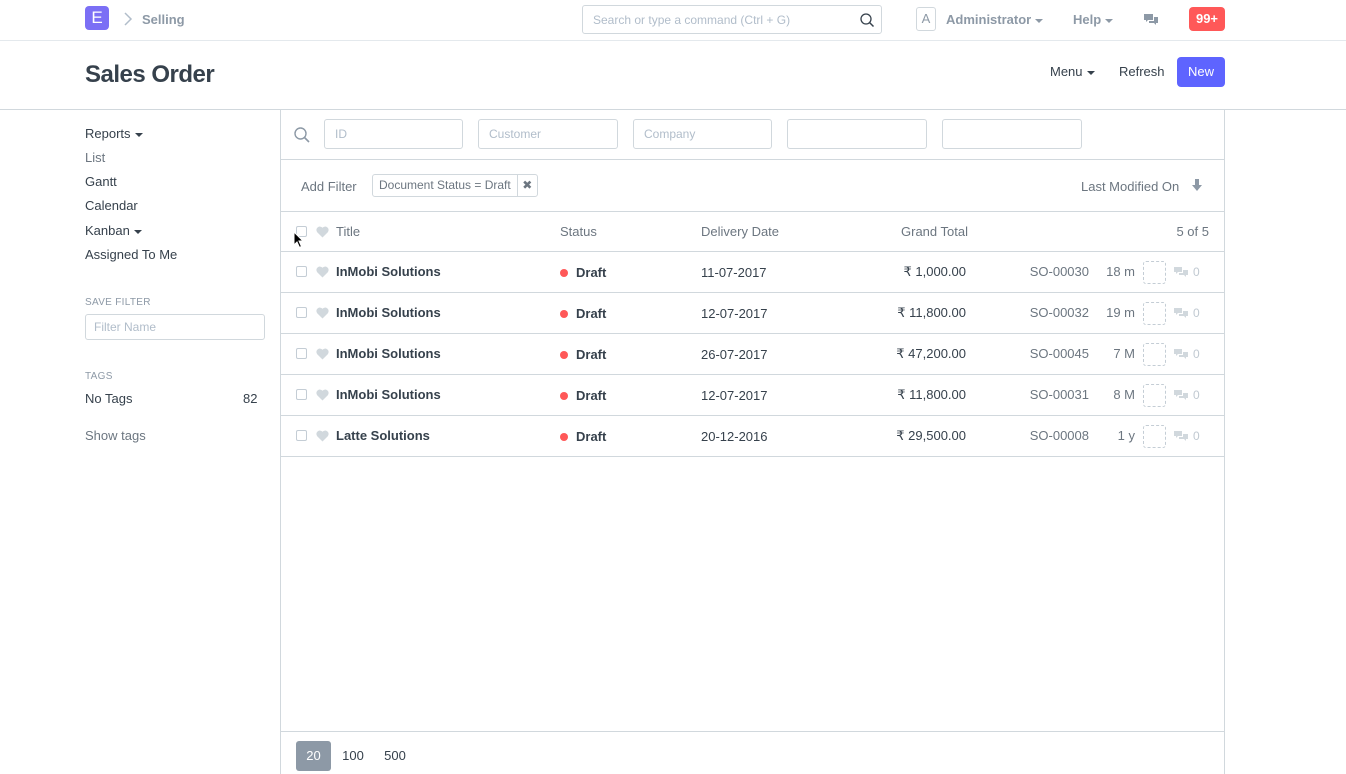 The height and width of the screenshot is (774, 1346). Describe the element at coordinates (527, 185) in the screenshot. I see `remove-filter-icon: ✖` at that location.